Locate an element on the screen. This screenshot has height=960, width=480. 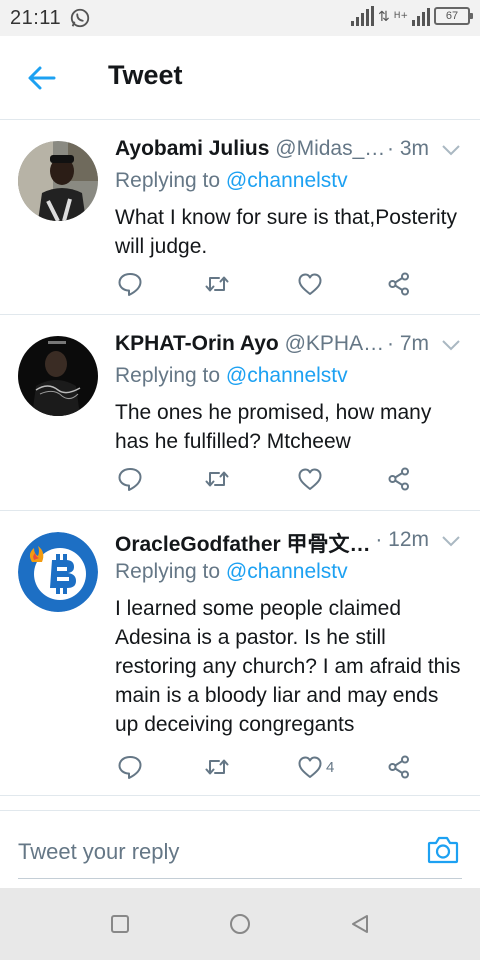
signal-icon-secondary is located at coordinates (421, 16).